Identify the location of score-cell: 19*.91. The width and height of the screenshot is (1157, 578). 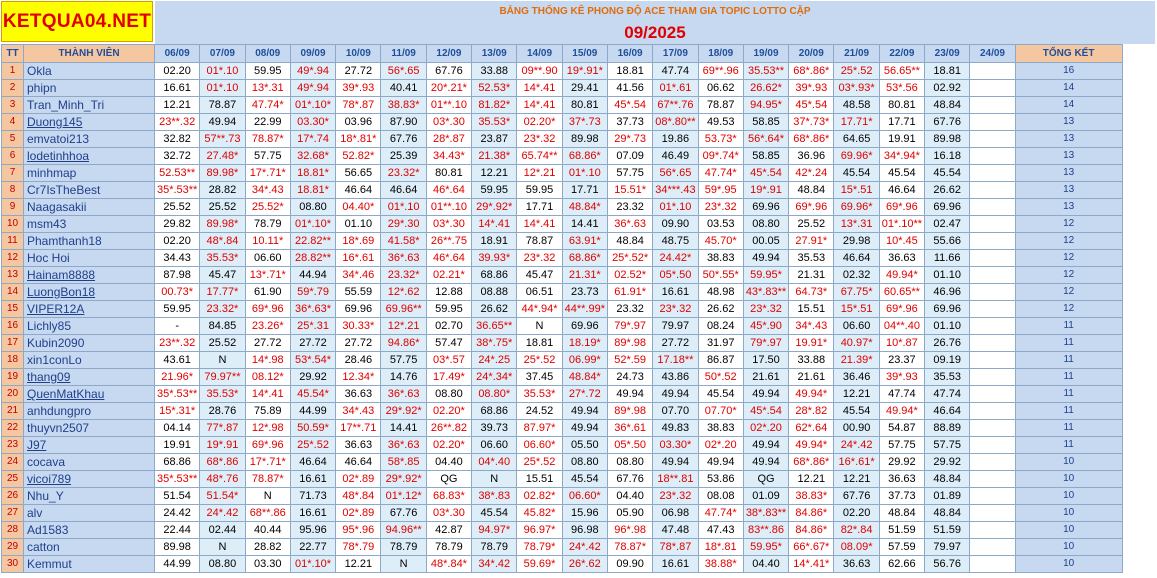
(766, 190).